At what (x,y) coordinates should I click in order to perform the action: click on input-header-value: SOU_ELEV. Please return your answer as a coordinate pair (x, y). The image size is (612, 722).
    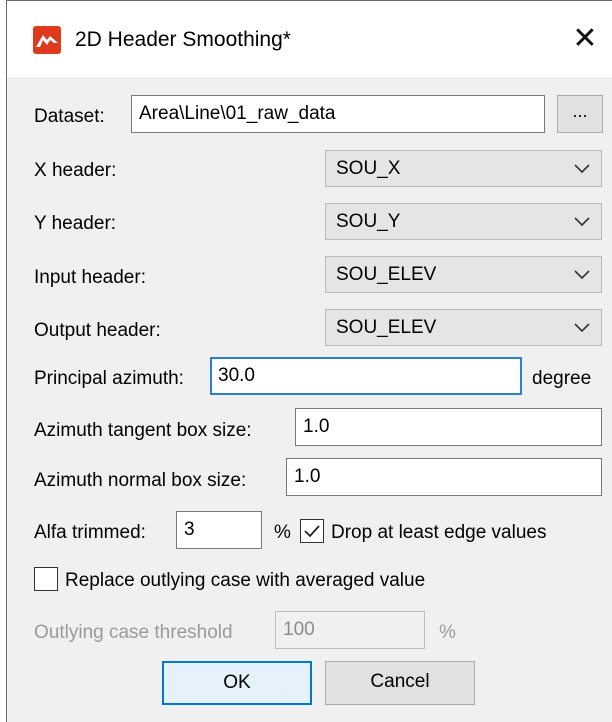
    Looking at the image, I should click on (386, 274).